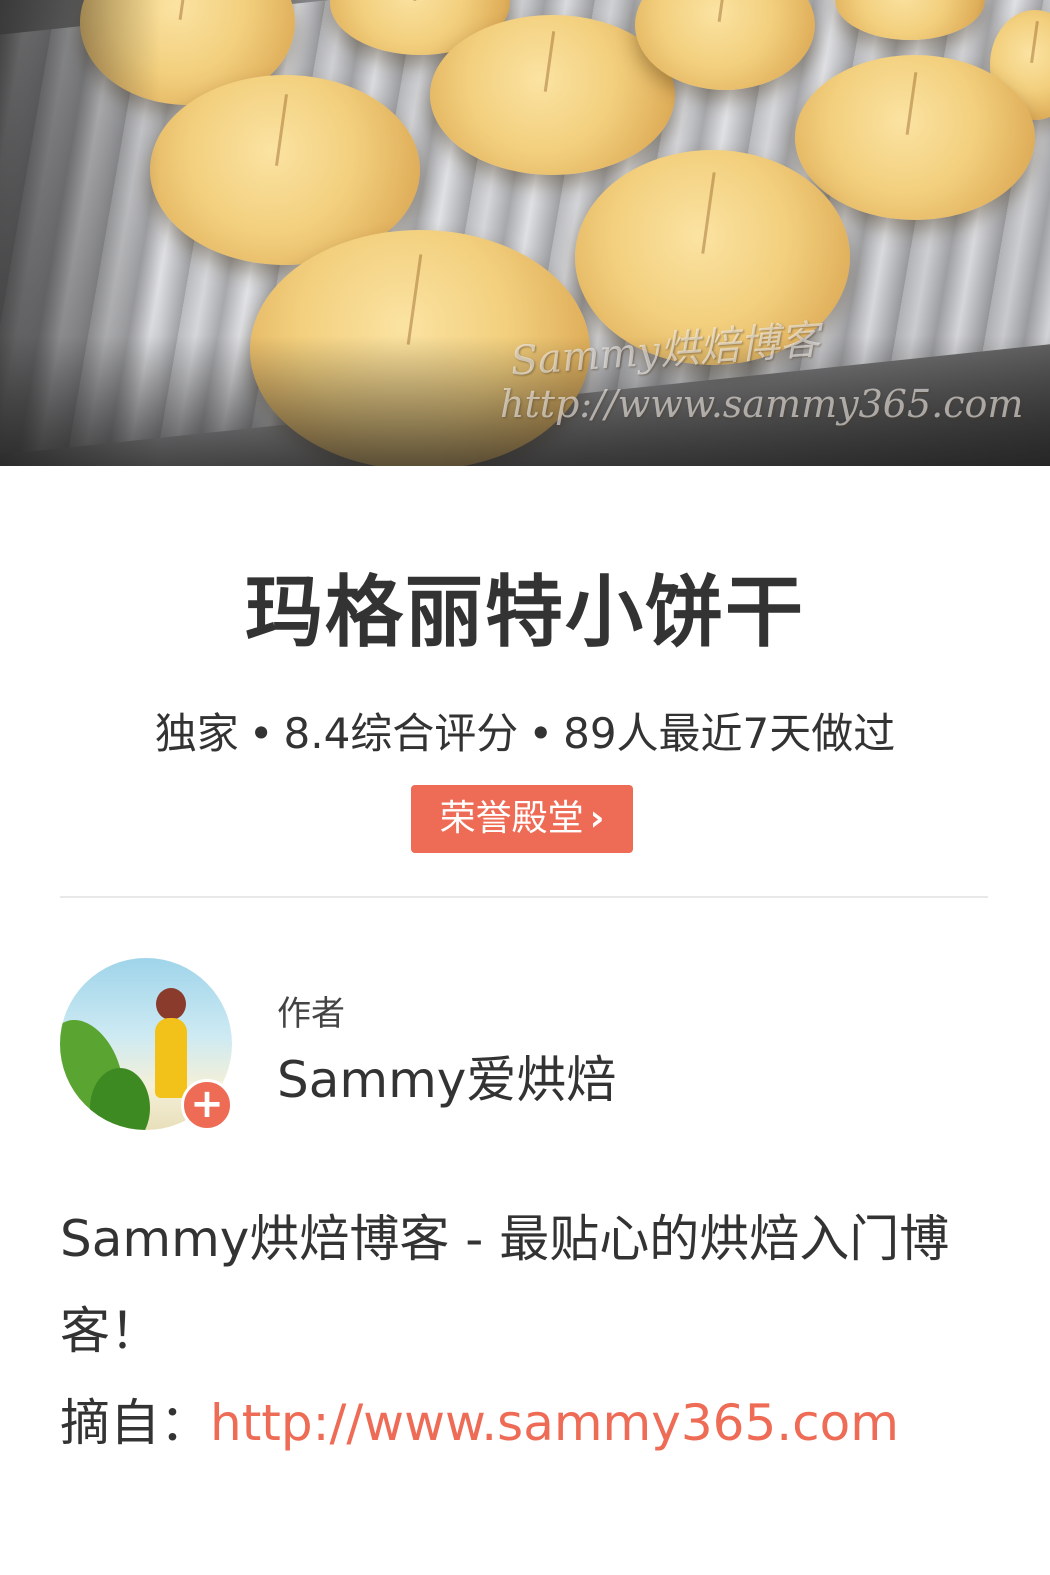  Describe the element at coordinates (915, 137) in the screenshot. I see `cookie-image` at that location.